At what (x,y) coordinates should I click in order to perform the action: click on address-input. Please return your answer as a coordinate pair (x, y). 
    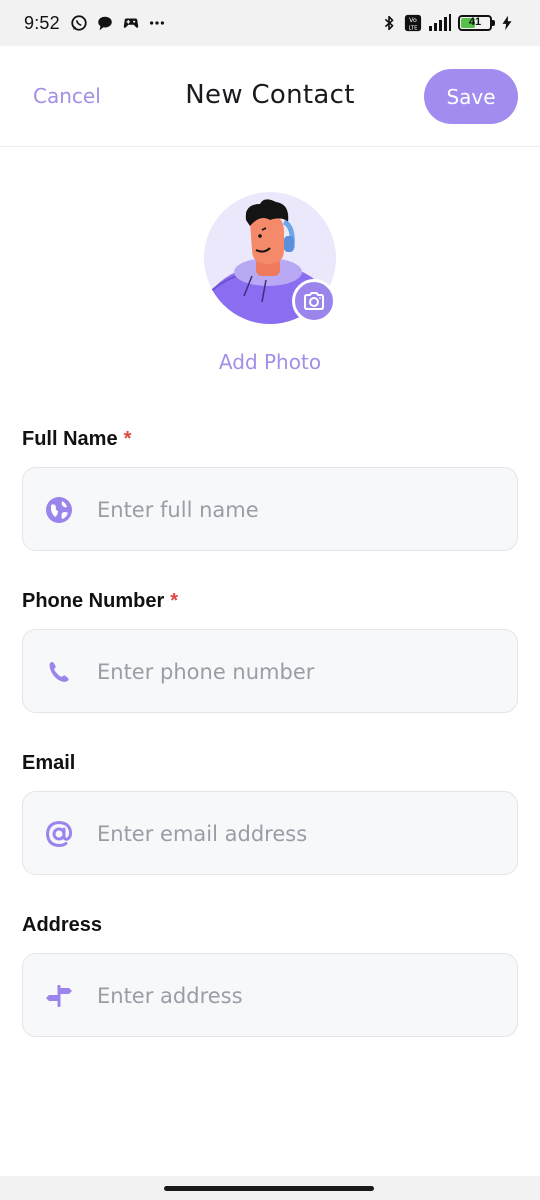
    Looking at the image, I should click on (297, 995).